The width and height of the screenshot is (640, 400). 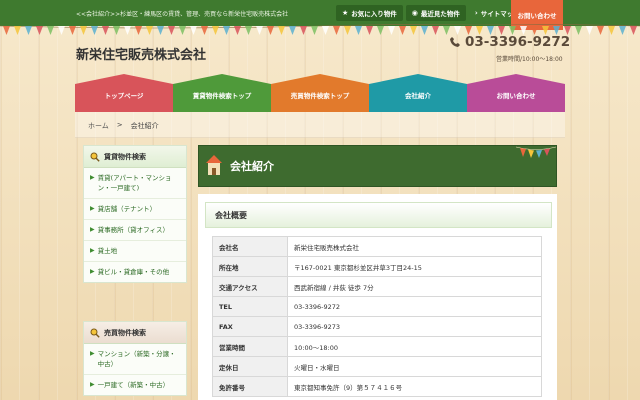 What do you see at coordinates (414, 326) in the screenshot?
I see `info-value: 03-3396-9273` at bounding box center [414, 326].